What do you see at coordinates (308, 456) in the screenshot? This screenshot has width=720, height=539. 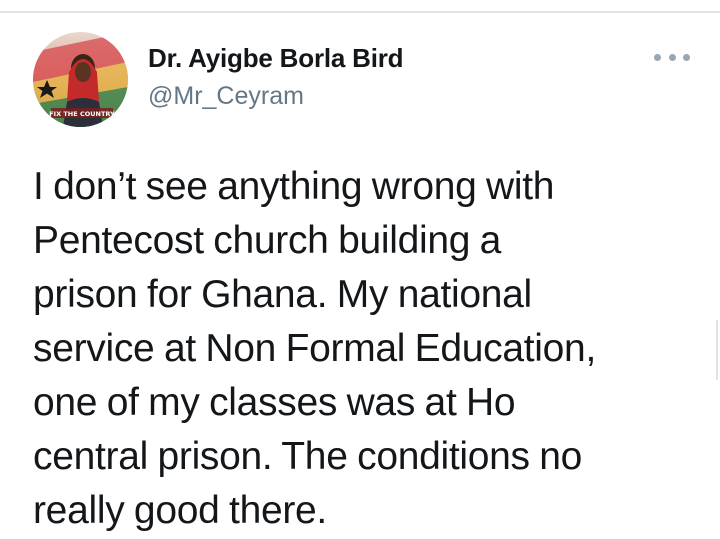 I see `tweet-text-line: central prison. The conditions no` at bounding box center [308, 456].